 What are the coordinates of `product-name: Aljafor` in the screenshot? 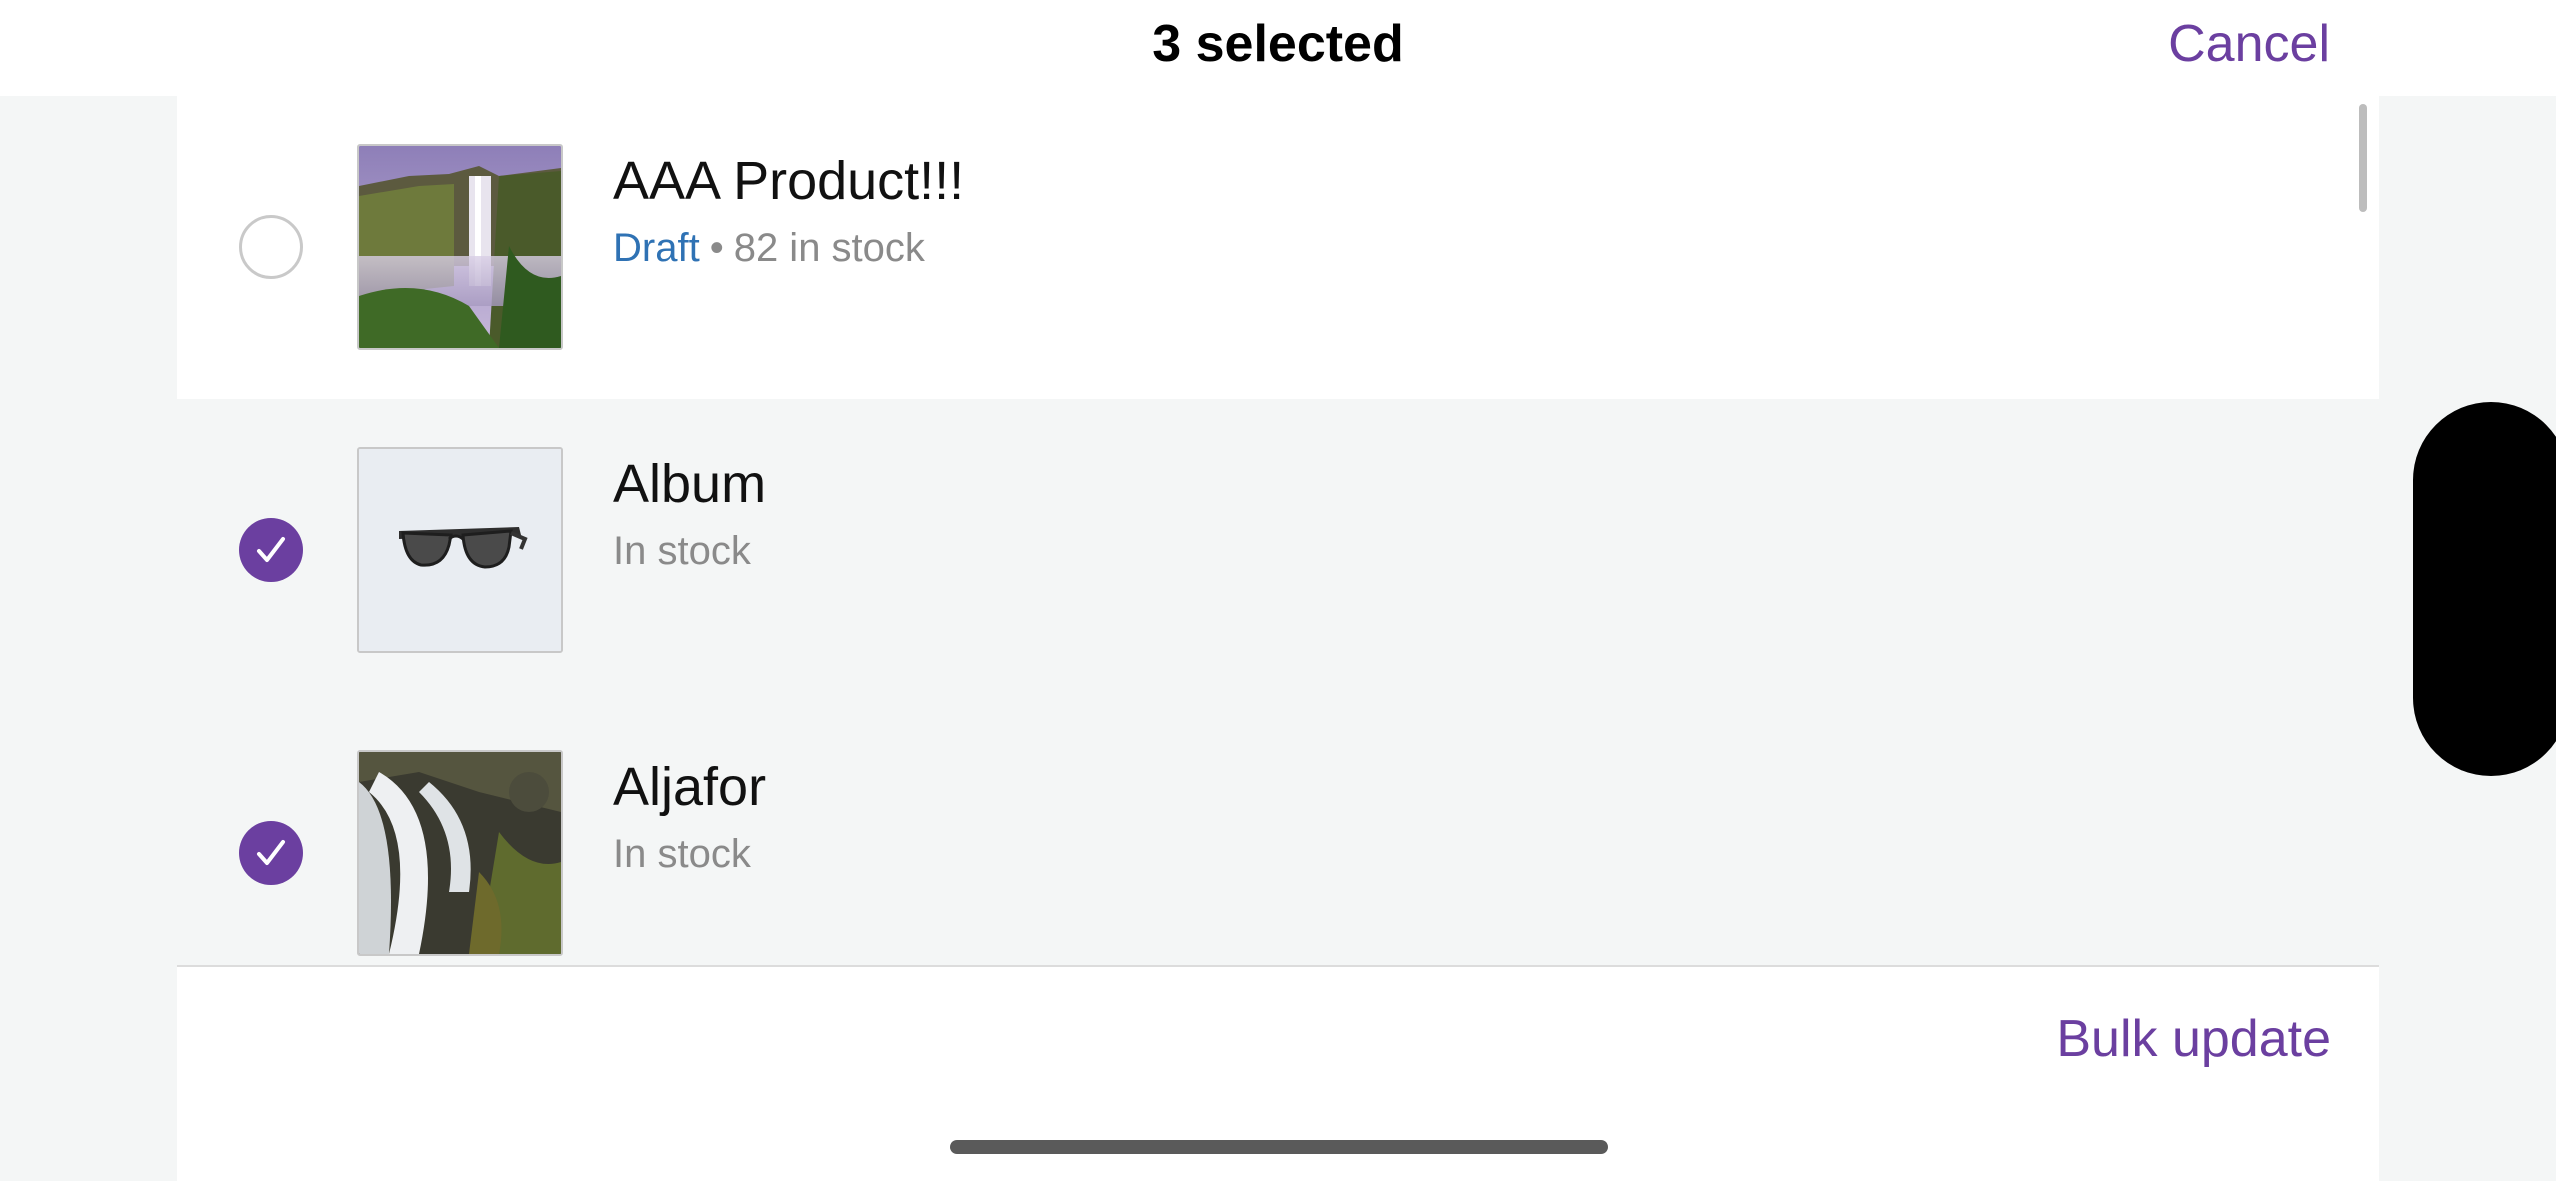 It's located at (690, 787).